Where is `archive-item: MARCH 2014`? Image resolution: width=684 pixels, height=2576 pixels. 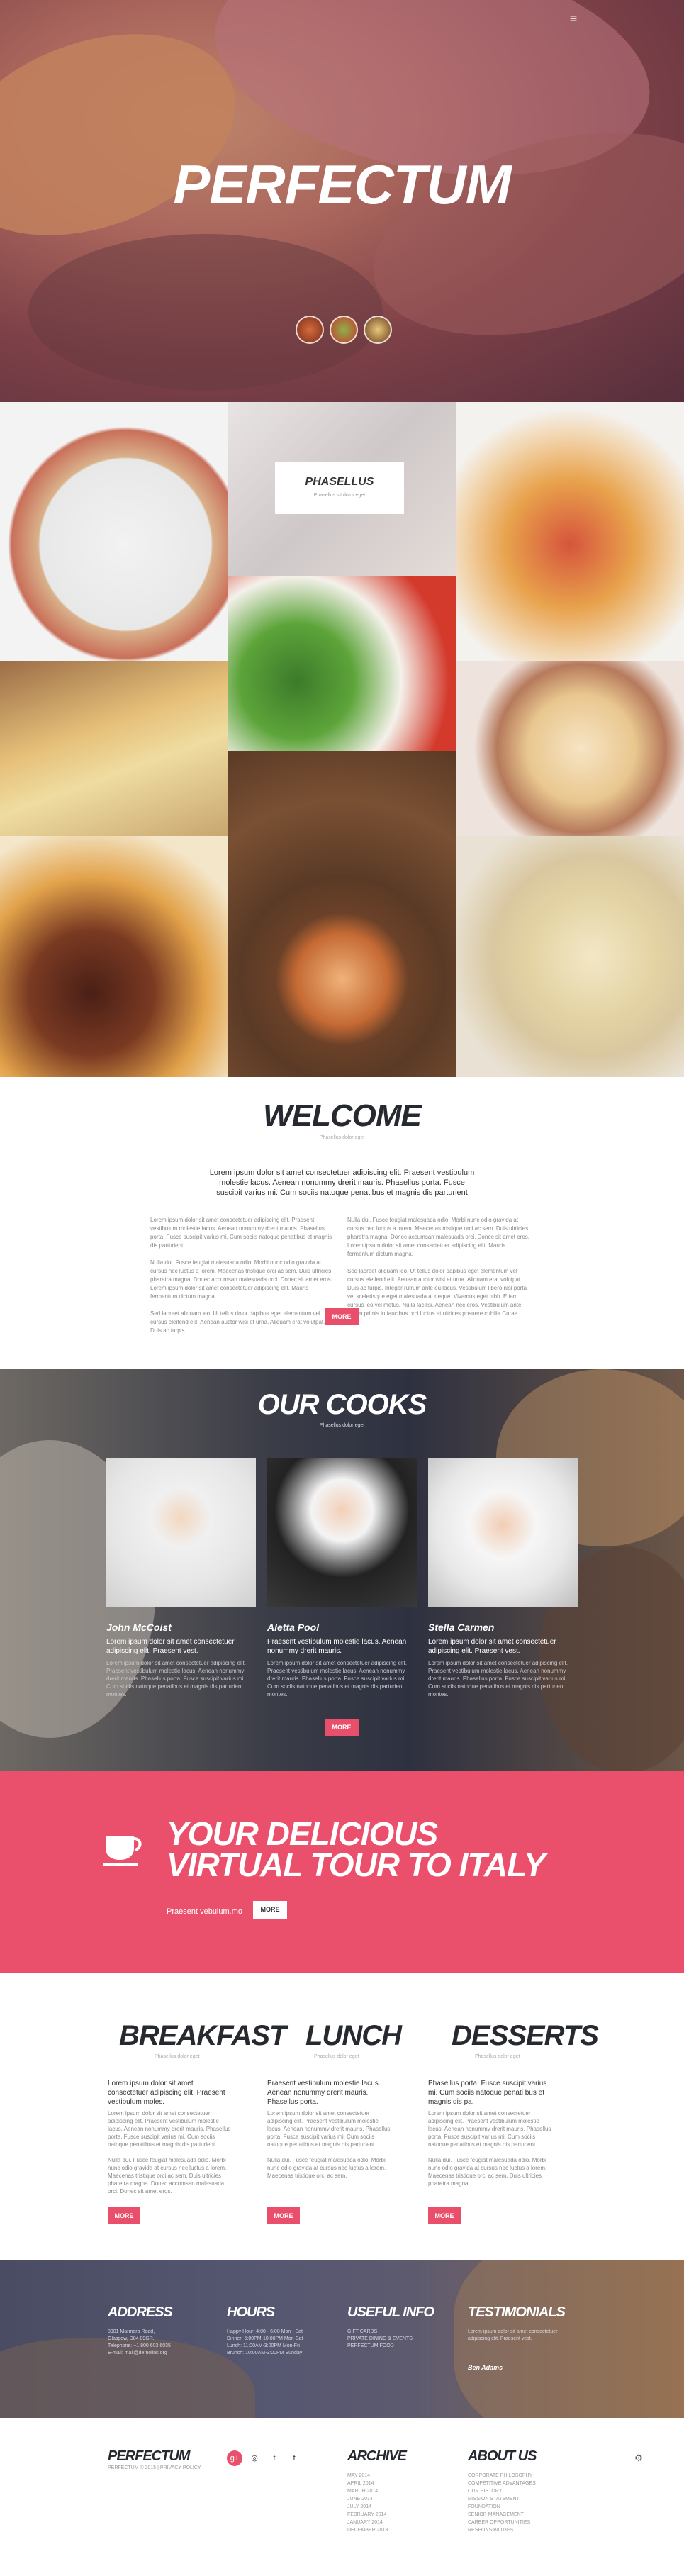
archive-item: MARCH 2014 is located at coordinates (367, 2491).